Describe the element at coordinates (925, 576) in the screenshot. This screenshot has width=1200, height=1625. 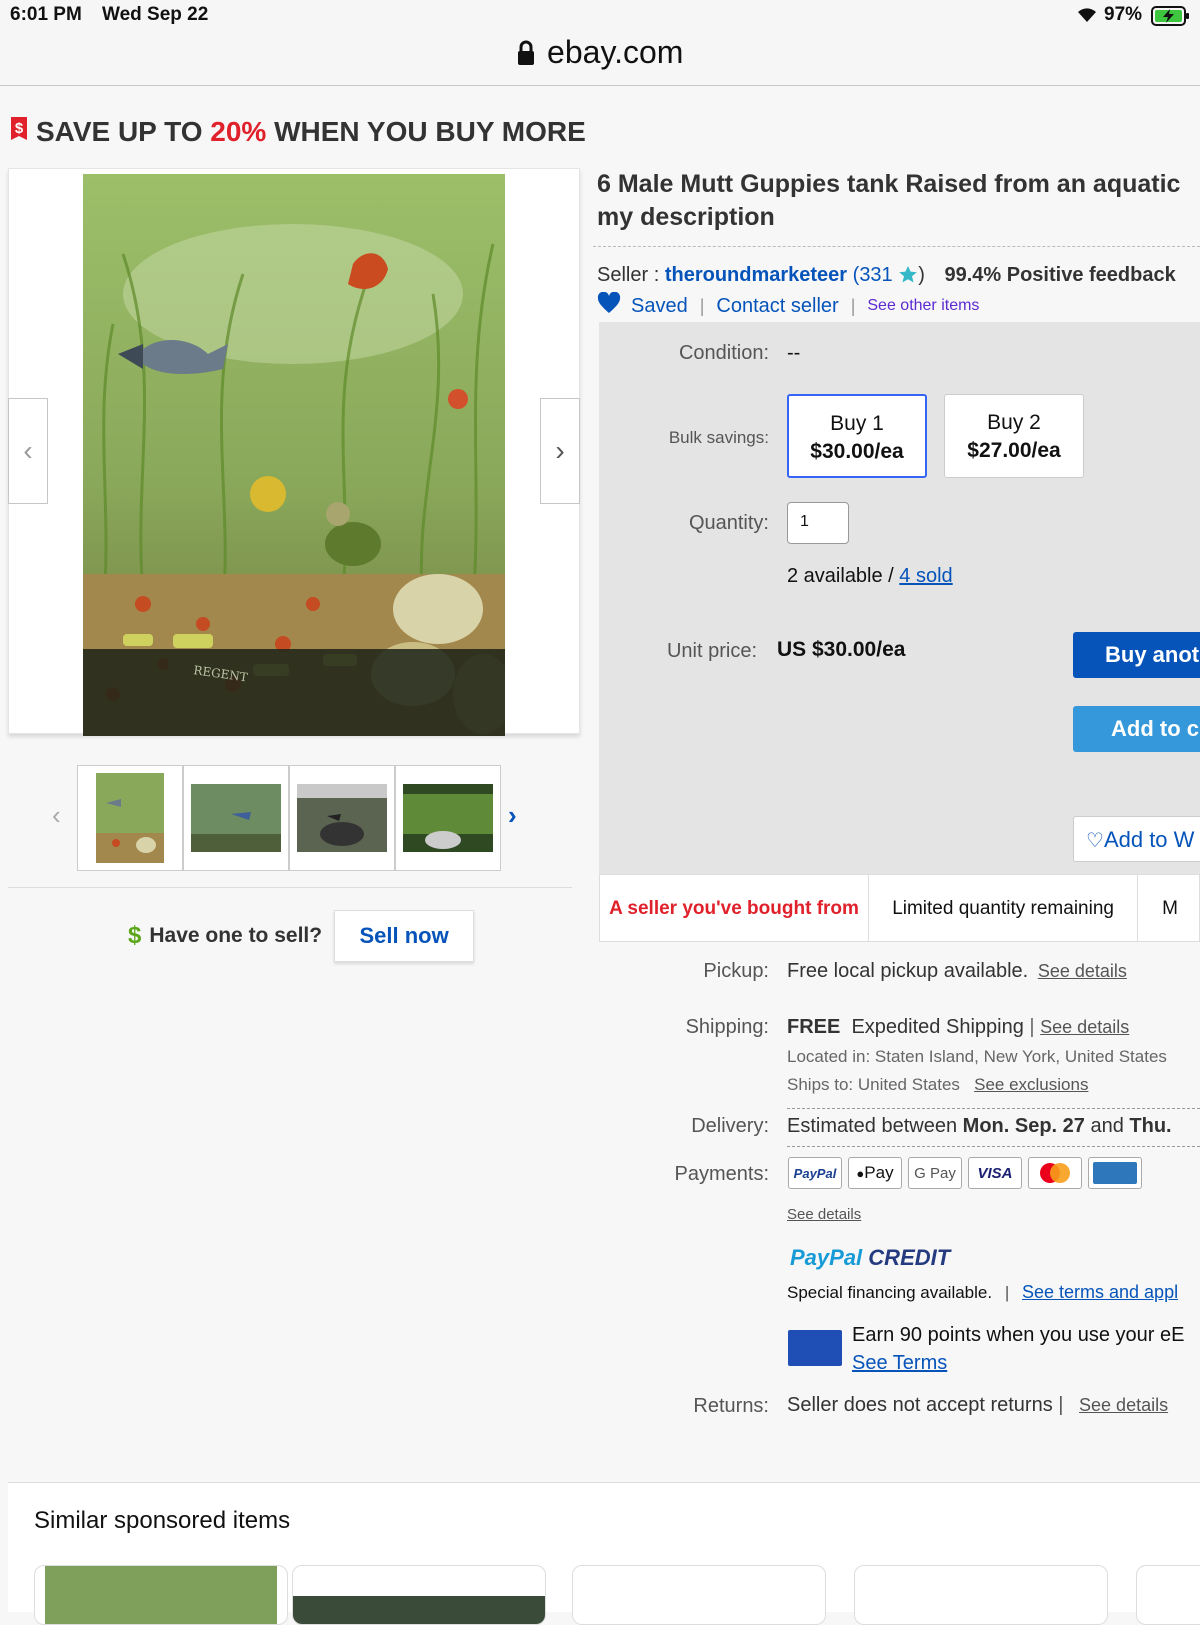
I see `sold-link: 4 sold` at that location.